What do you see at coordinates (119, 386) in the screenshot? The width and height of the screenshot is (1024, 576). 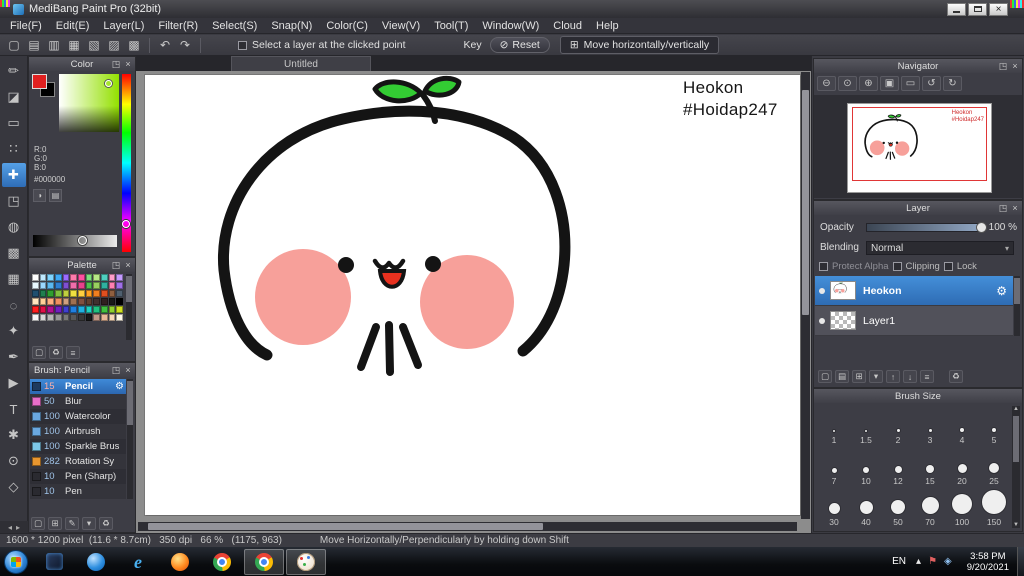 I see `brush-settings-icon: ⚙` at bounding box center [119, 386].